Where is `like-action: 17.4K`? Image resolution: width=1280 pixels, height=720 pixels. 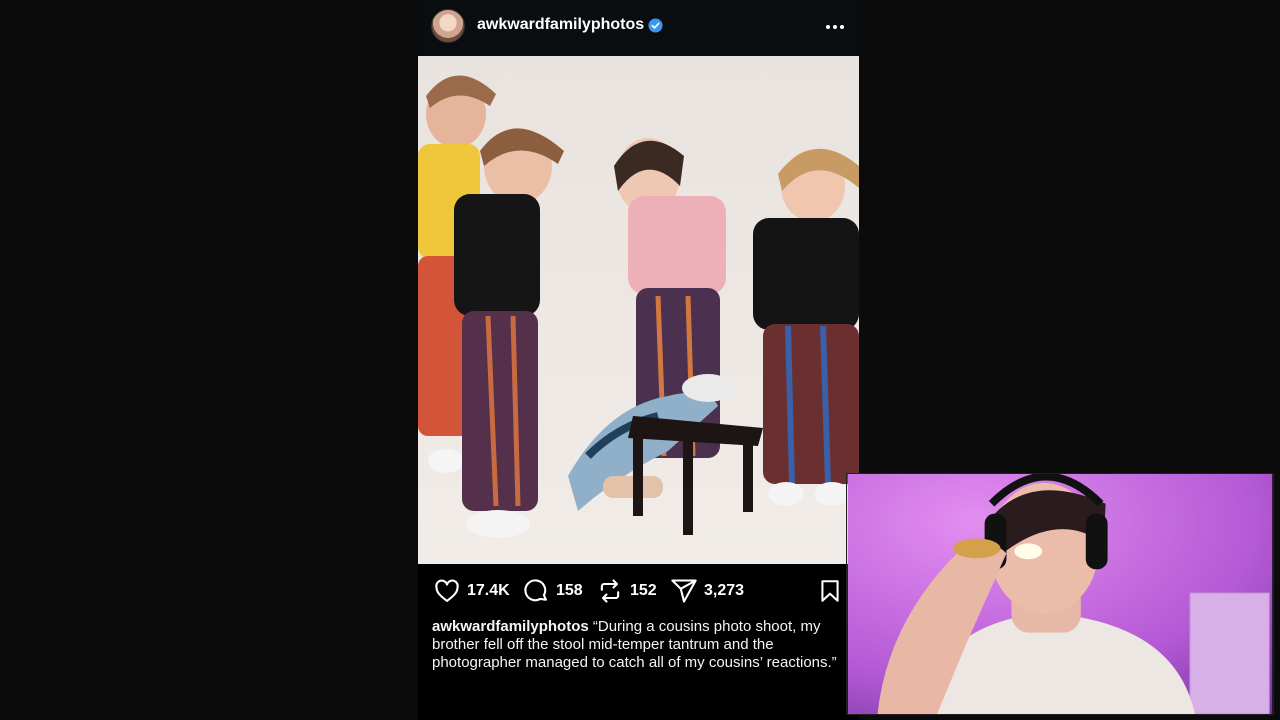 like-action: 17.4K is located at coordinates (471, 591).